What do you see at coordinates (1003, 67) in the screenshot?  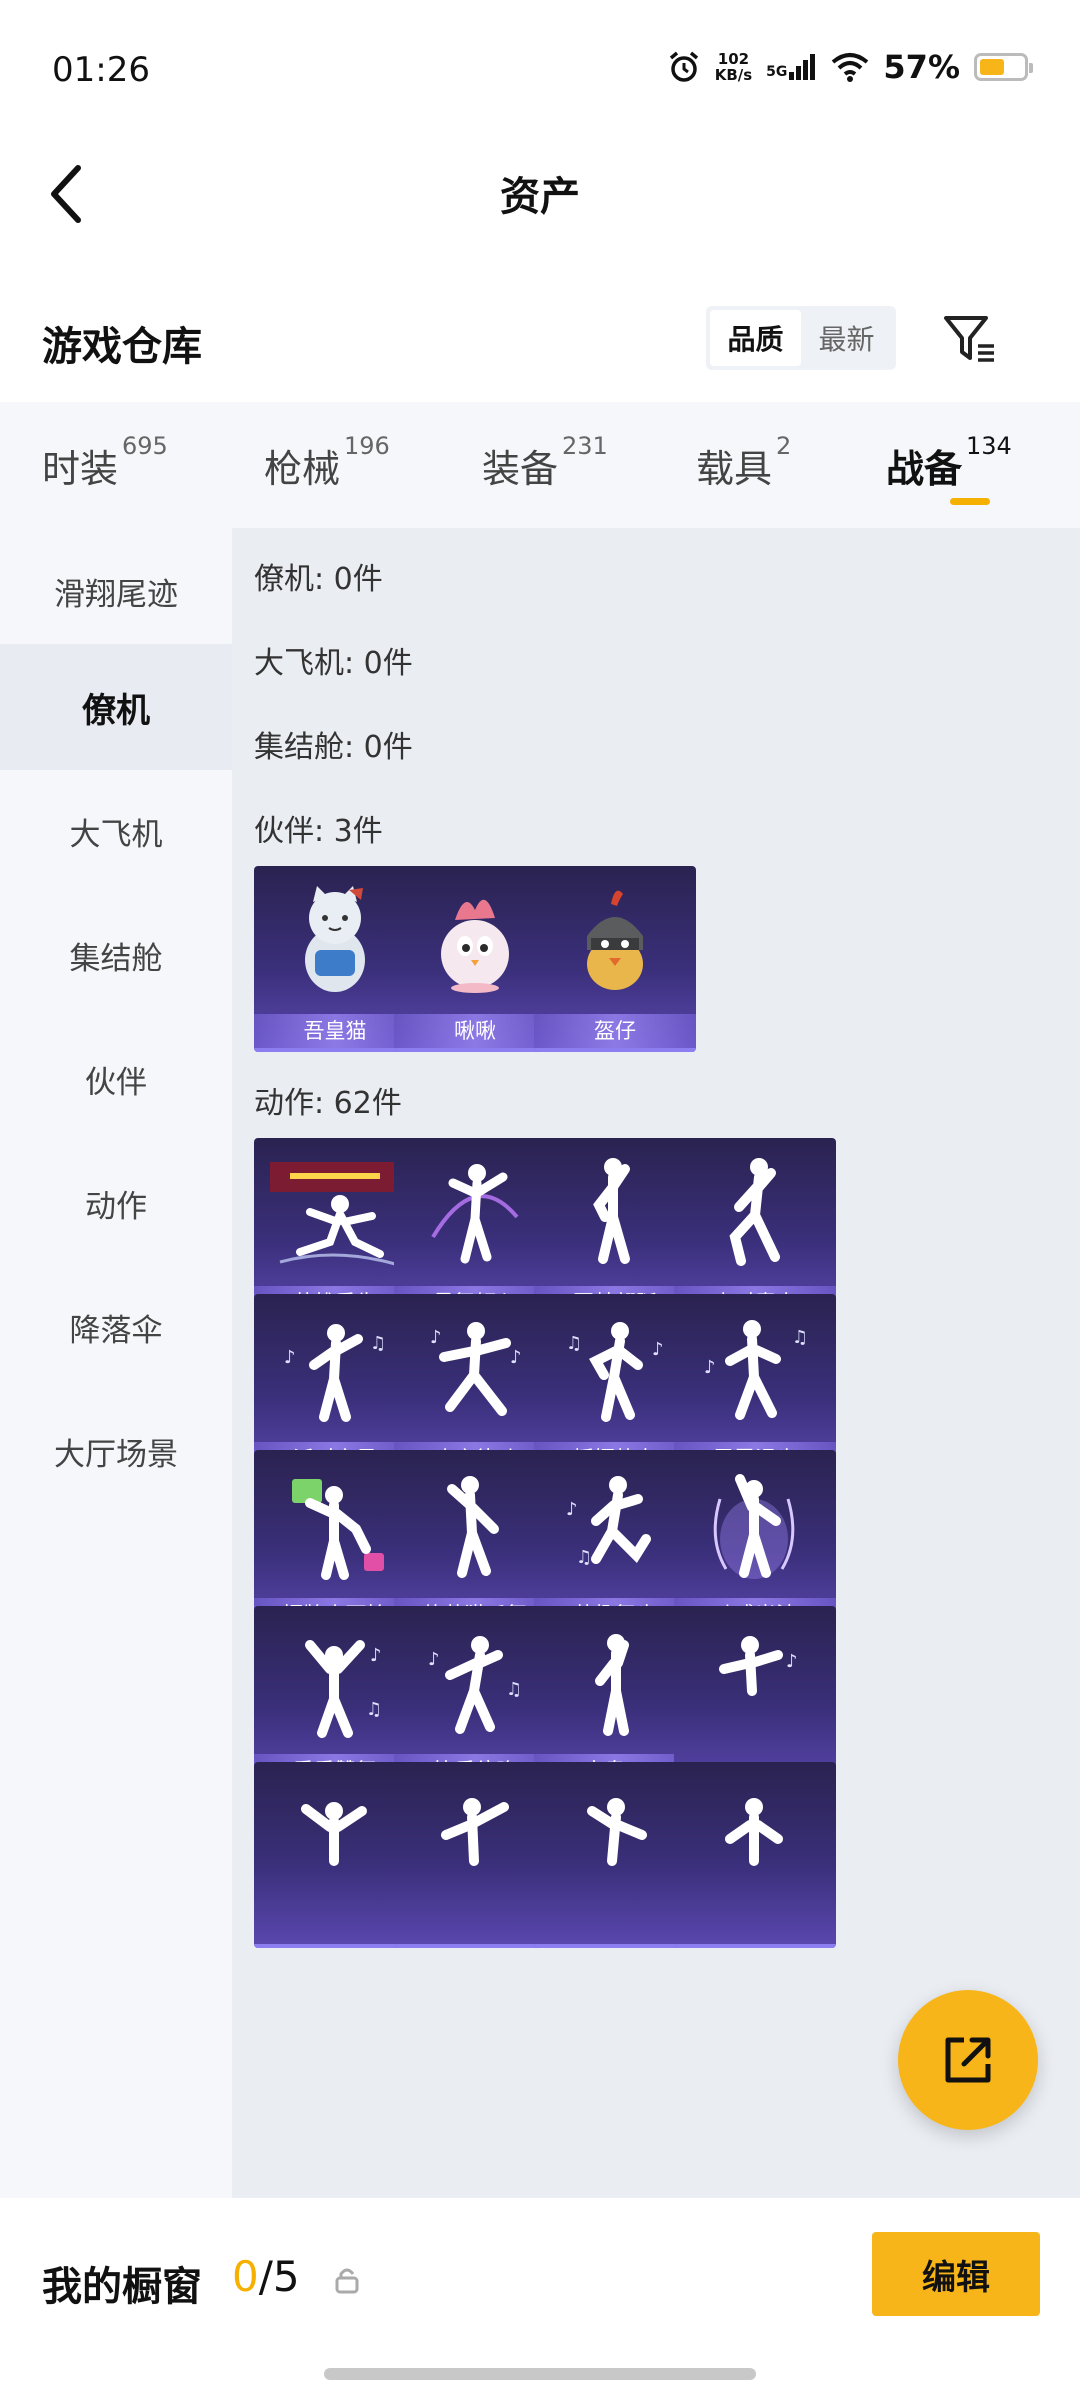 I see `battery-icon` at bounding box center [1003, 67].